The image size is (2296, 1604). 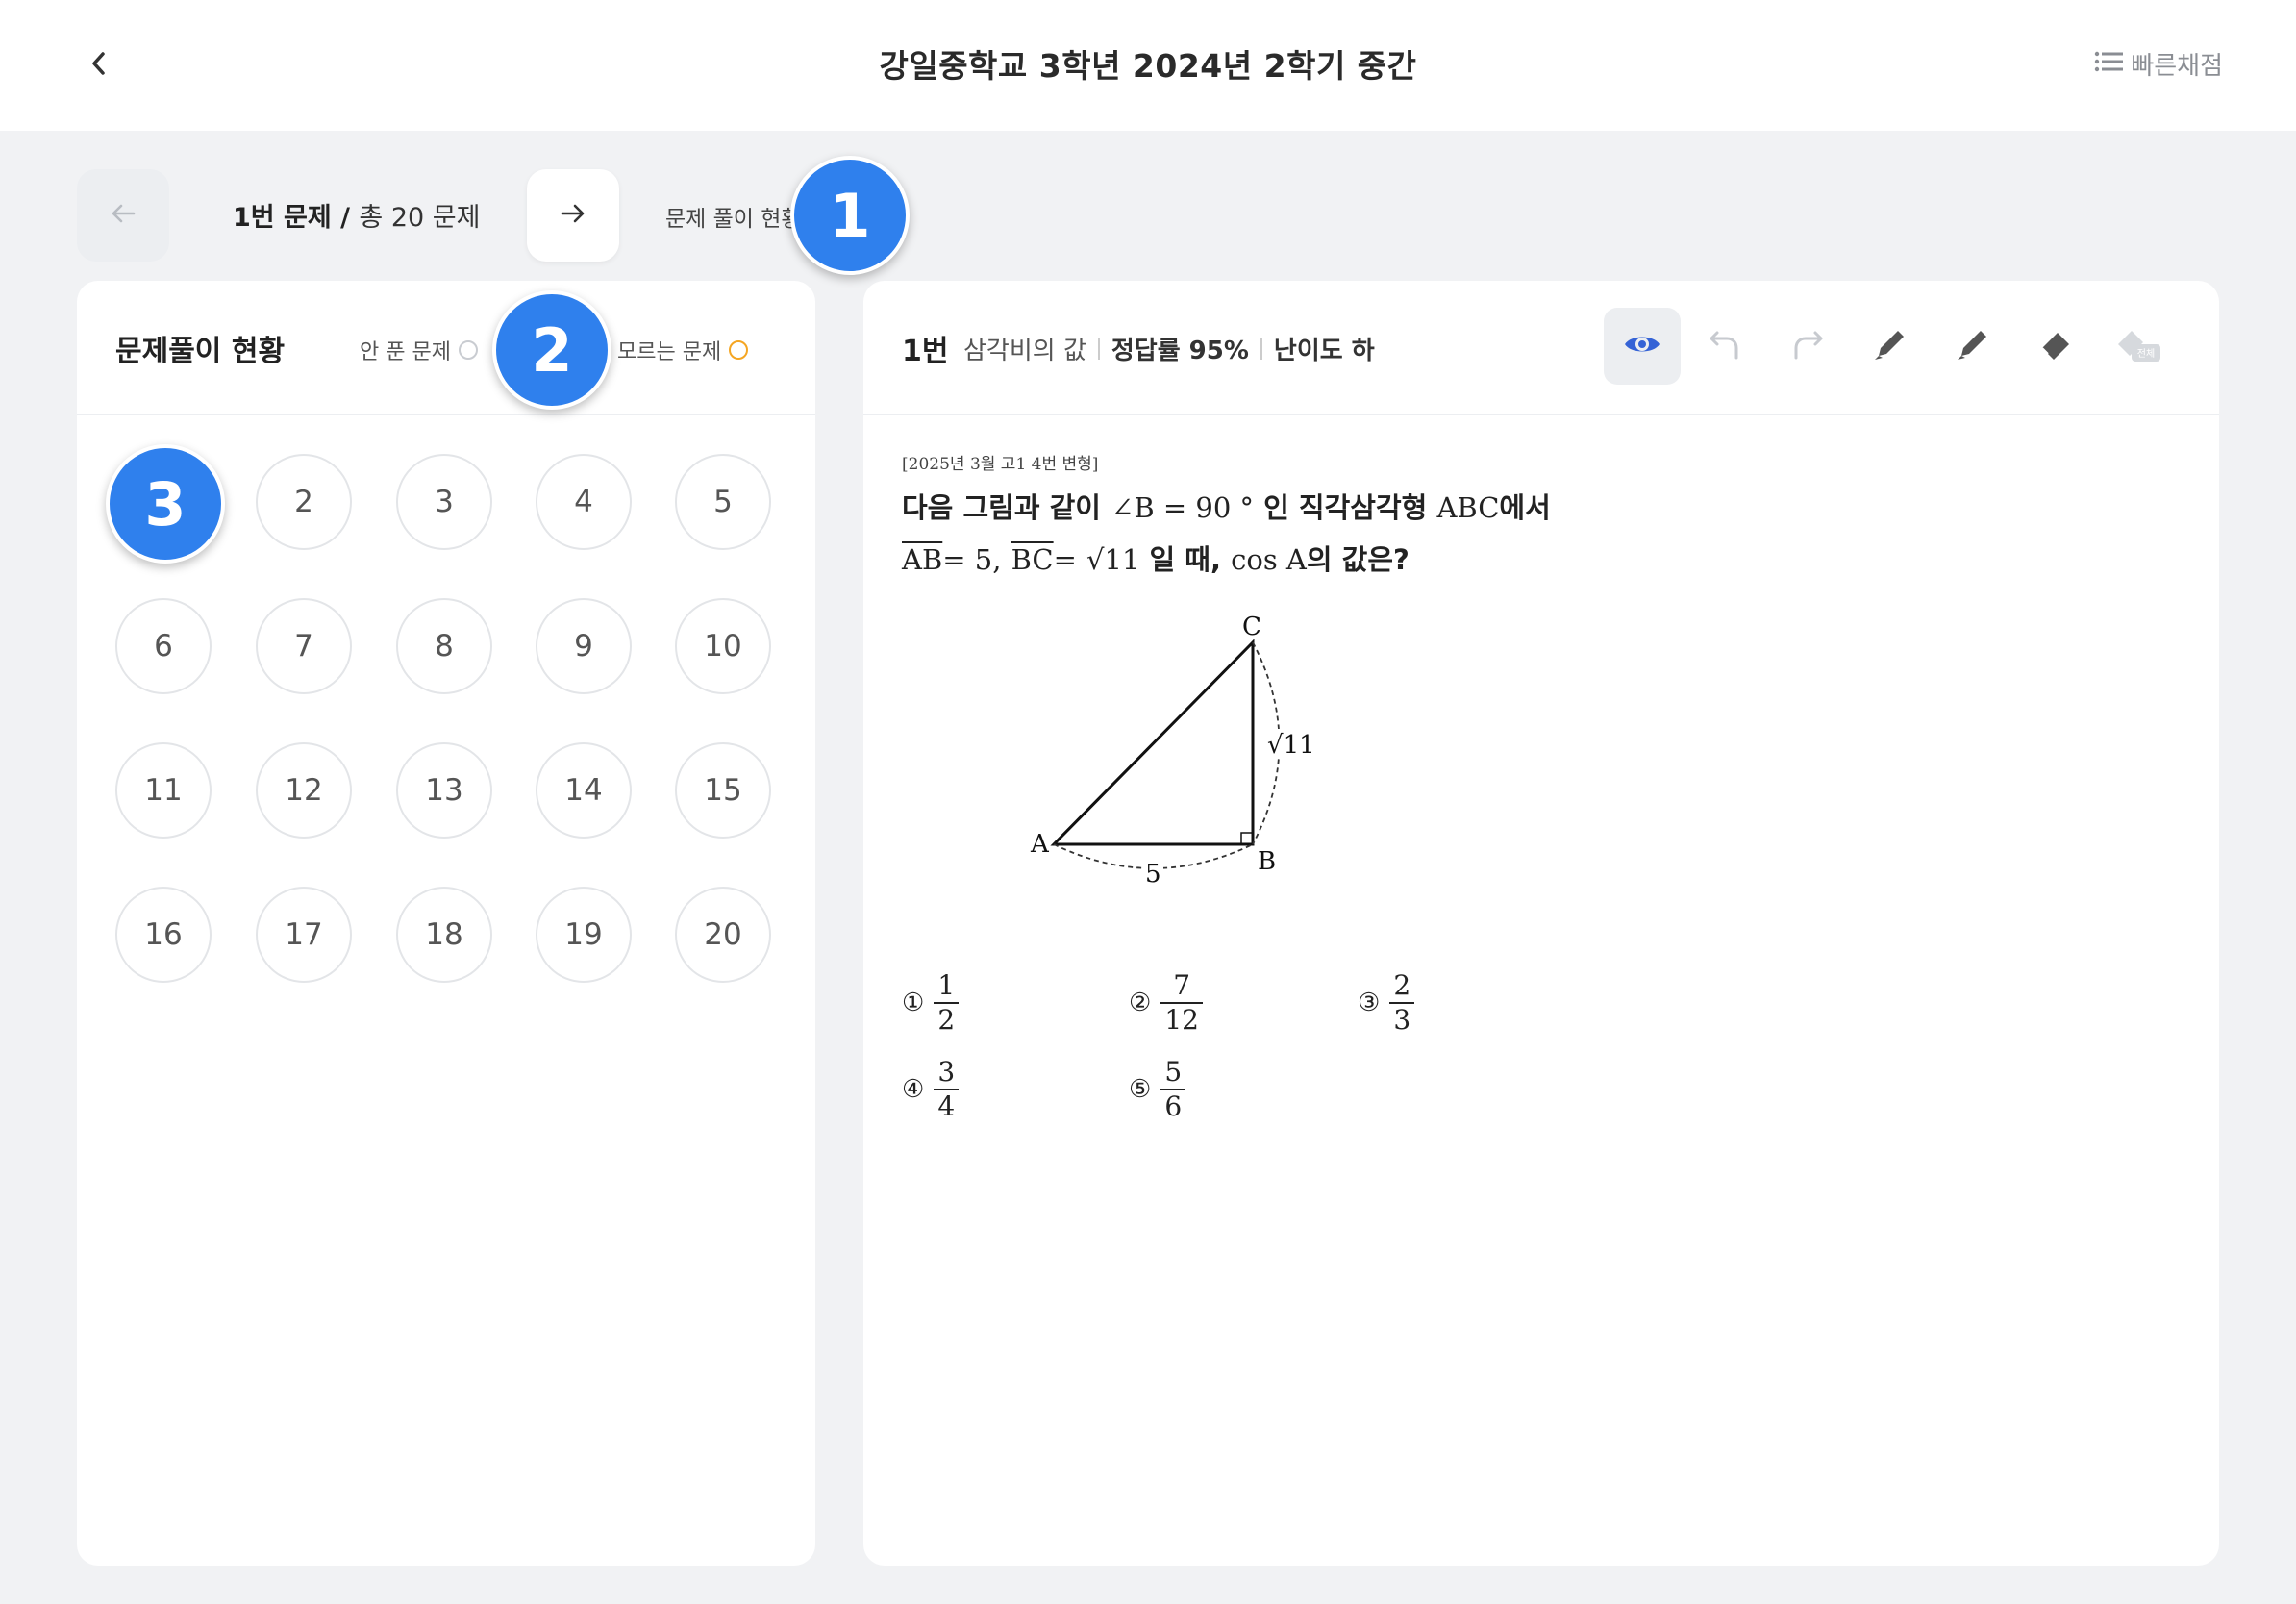 I want to click on next-question-button, so click(x=573, y=215).